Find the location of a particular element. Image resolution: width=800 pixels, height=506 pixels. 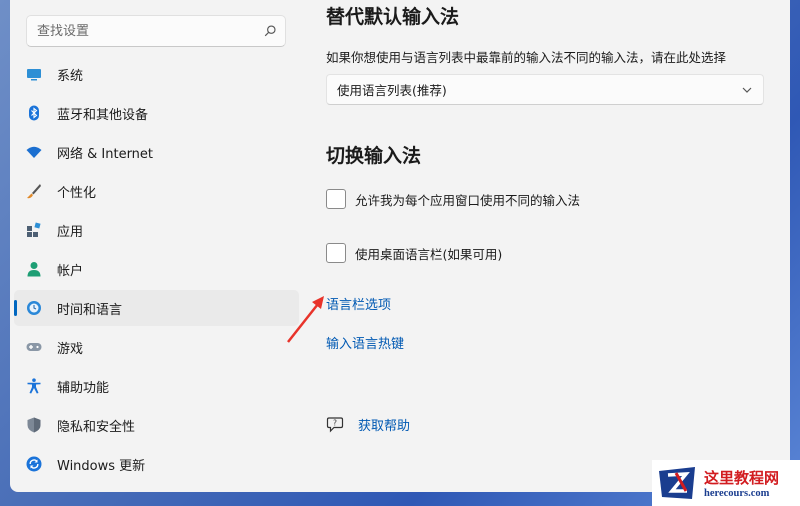

per-app-input-label: 允许我为每个应用窗口使用不同的输入法 is located at coordinates (468, 200).